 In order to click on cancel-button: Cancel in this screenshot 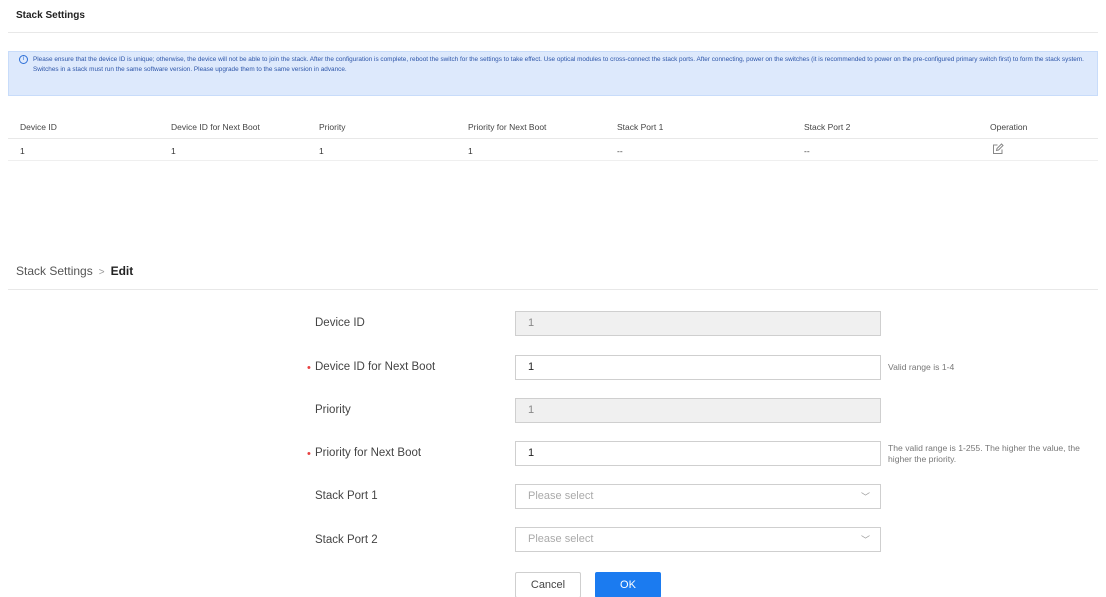, I will do `click(548, 584)`.